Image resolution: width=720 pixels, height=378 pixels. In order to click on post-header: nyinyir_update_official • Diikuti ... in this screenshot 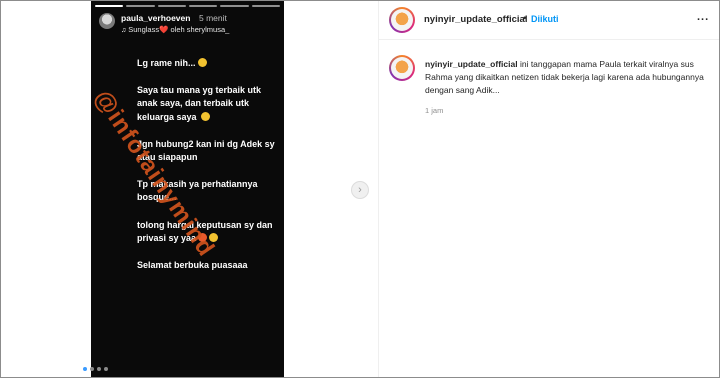, I will do `click(549, 20)`.